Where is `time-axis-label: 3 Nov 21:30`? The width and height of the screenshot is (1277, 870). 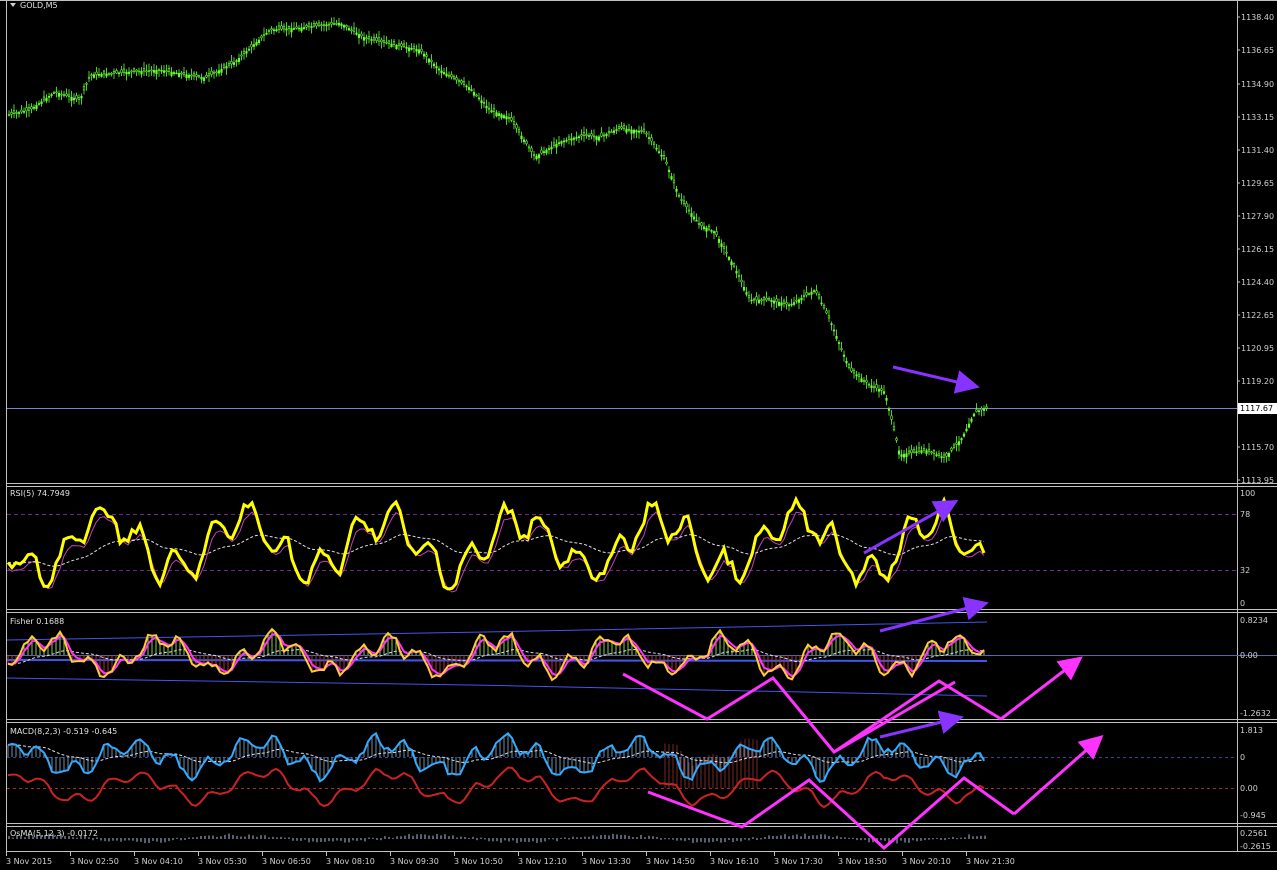
time-axis-label: 3 Nov 21:30 is located at coordinates (990, 861).